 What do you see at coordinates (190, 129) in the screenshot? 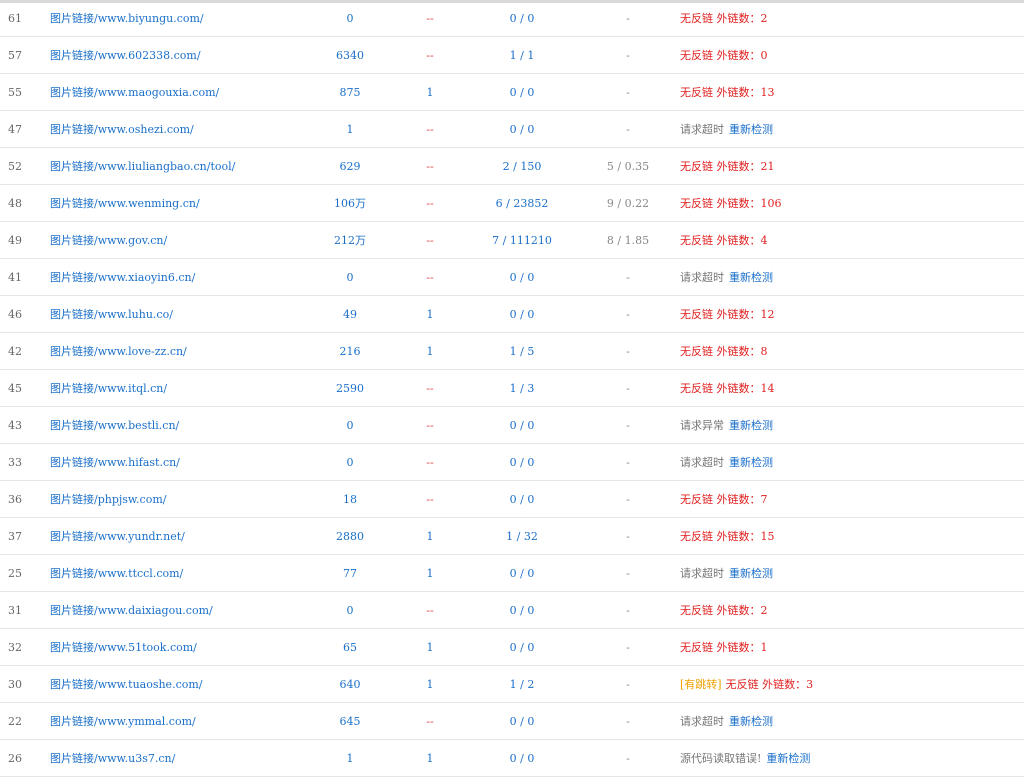
I see `link-url: 图片链接/www.oshezi.com/` at bounding box center [190, 129].